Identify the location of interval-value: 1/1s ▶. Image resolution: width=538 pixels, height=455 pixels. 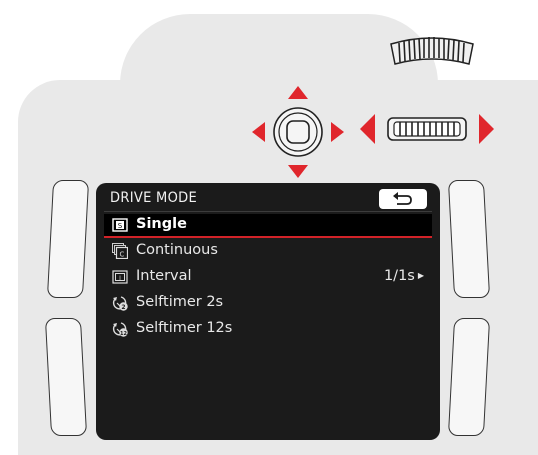
(404, 276).